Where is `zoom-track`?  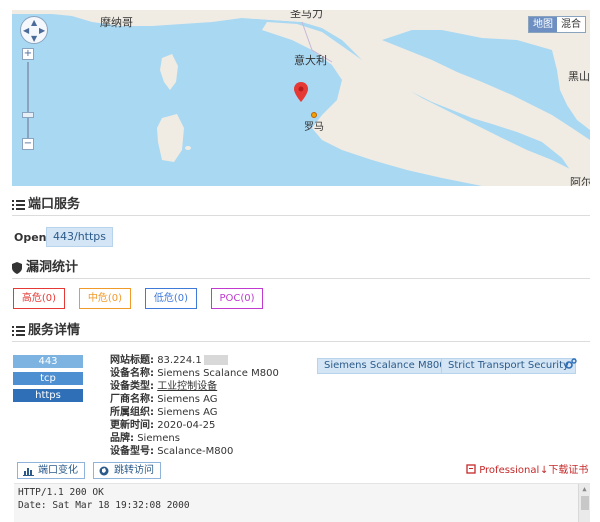 zoom-track is located at coordinates (28, 100).